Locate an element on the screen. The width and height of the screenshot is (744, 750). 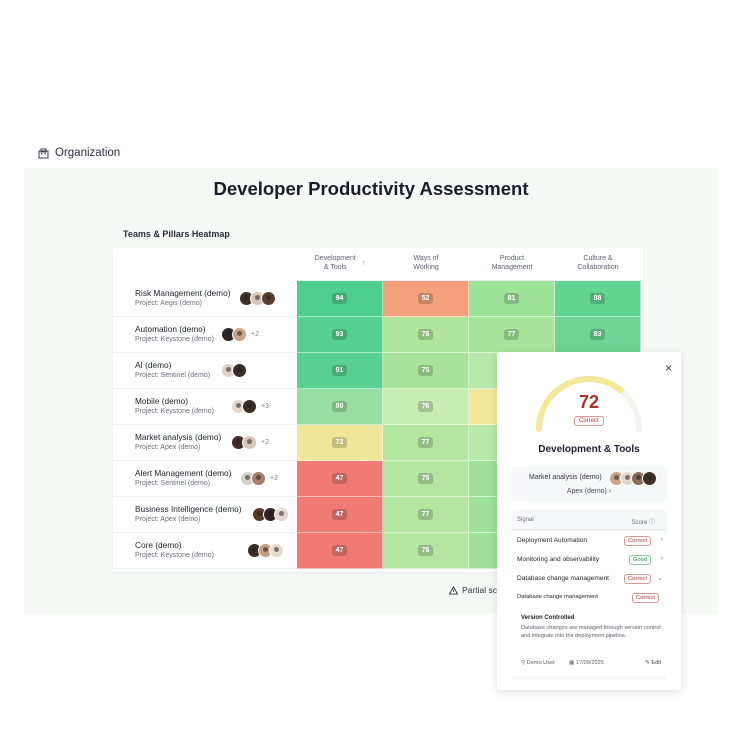
heatmap-score: 80 is located at coordinates (339, 406).